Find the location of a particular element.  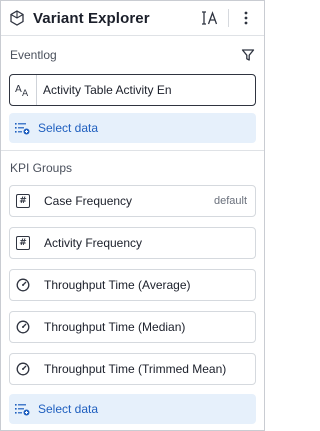

eventlog-field-value: Activity Table Activity En is located at coordinates (107, 90).